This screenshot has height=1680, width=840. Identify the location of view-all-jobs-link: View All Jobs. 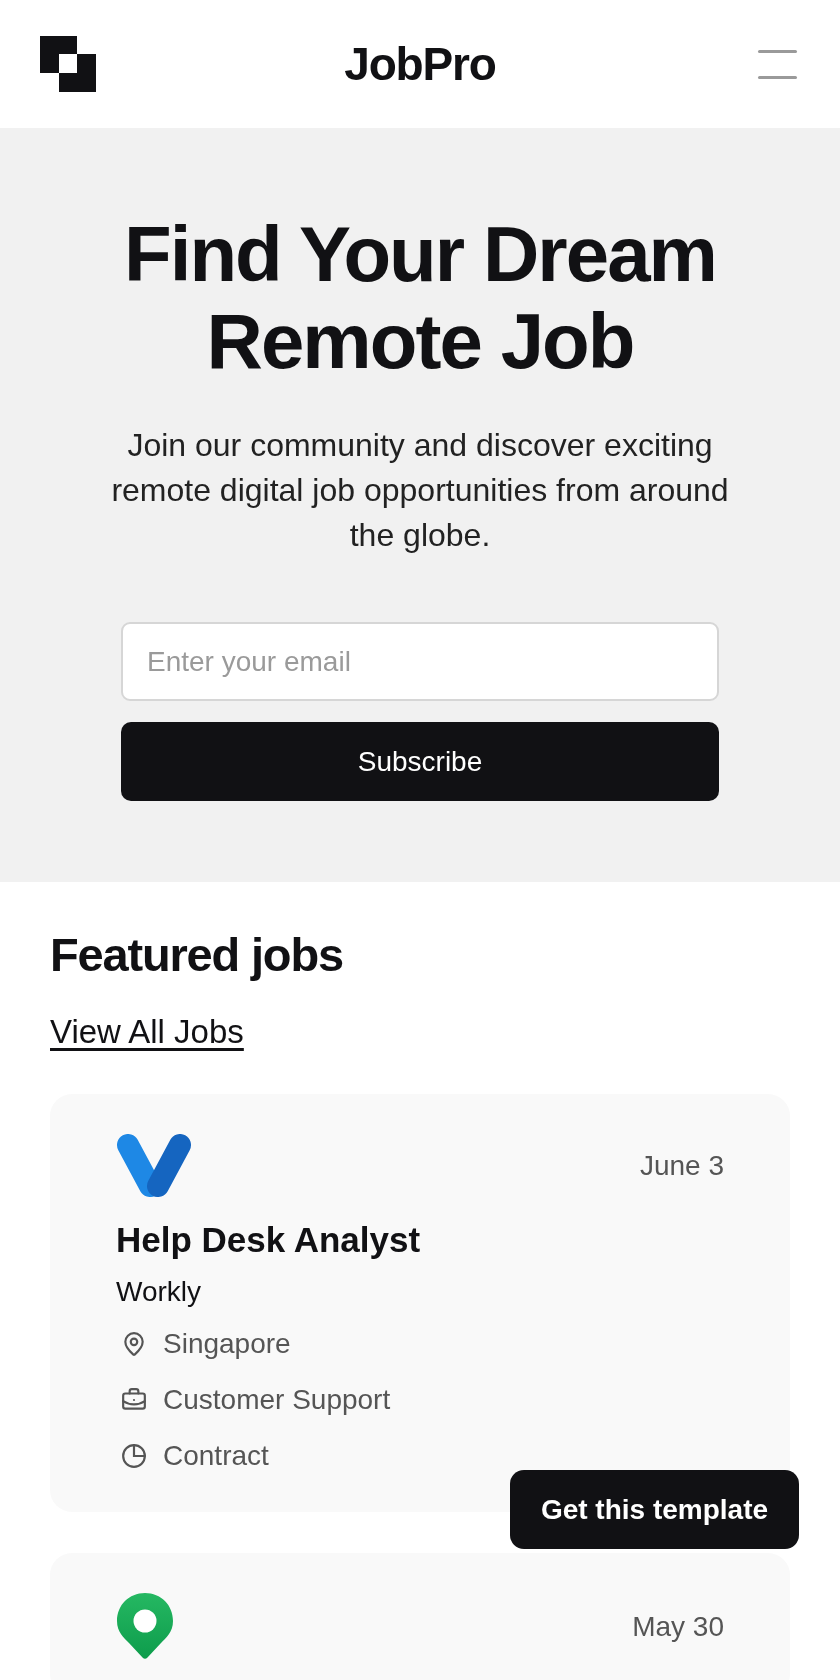
(147, 1032).